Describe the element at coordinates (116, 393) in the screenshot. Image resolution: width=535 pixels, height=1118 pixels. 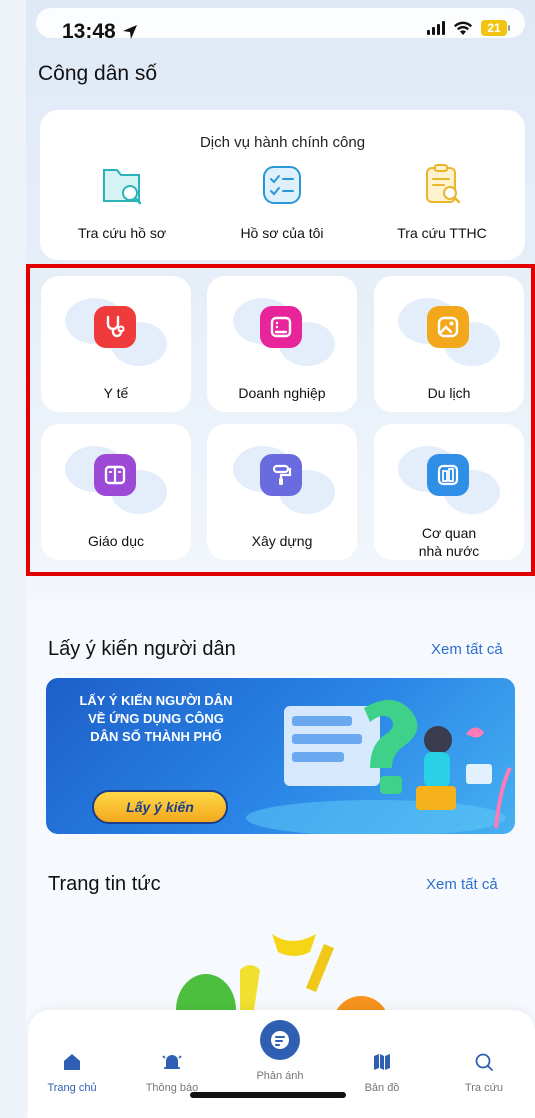
I see `category-label: Y tế` at that location.